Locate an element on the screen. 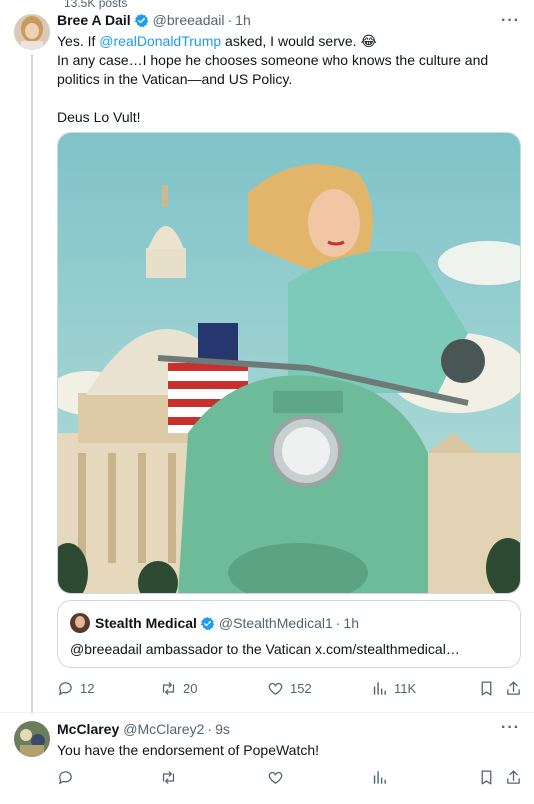 Image resolution: width=534 pixels, height=804 pixels. repost-button is located at coordinates (171, 777).